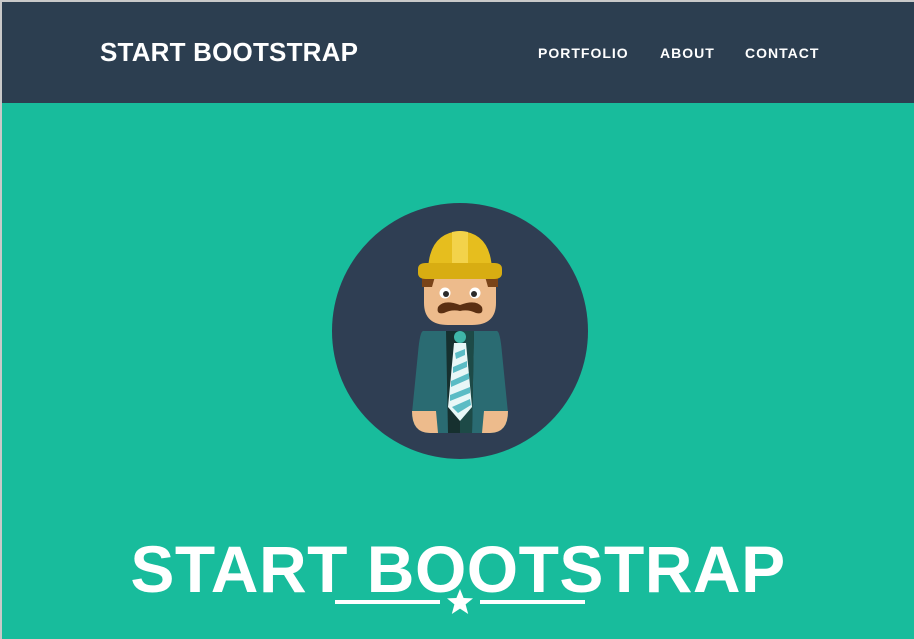 This screenshot has width=914, height=639. I want to click on star-divider, so click(458, 602).